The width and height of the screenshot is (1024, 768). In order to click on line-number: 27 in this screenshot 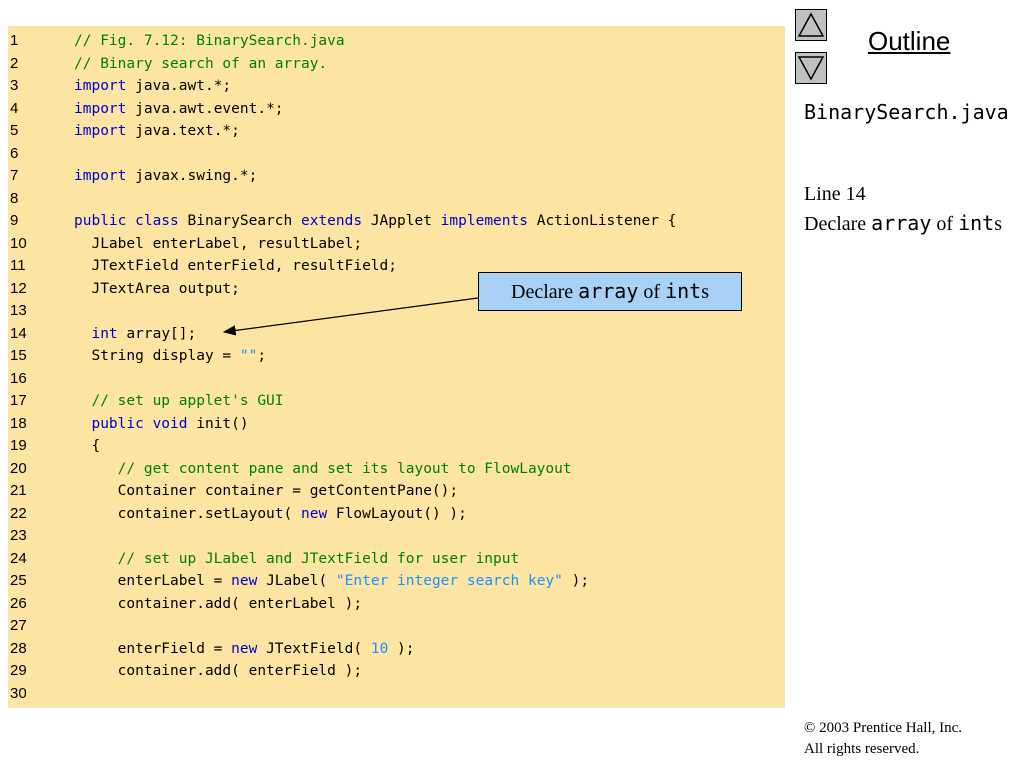, I will do `click(18, 625)`.